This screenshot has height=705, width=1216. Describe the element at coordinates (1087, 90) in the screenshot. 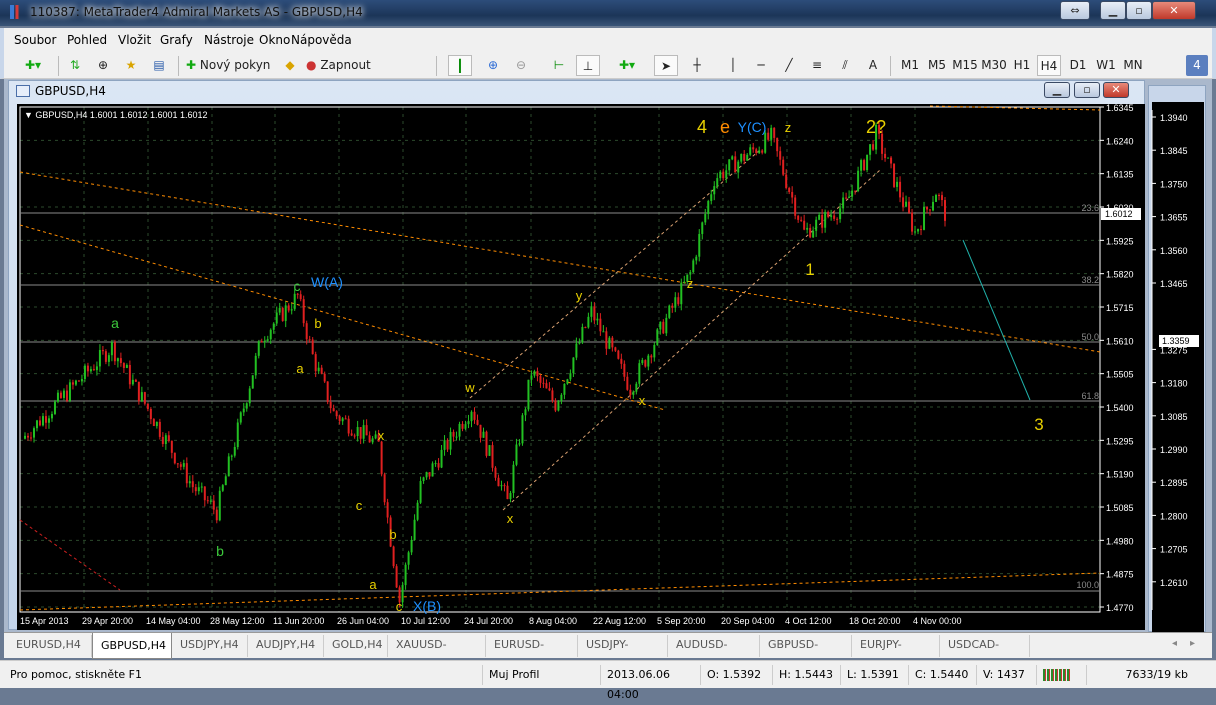

I see `chart-maximize-button: ▫` at that location.